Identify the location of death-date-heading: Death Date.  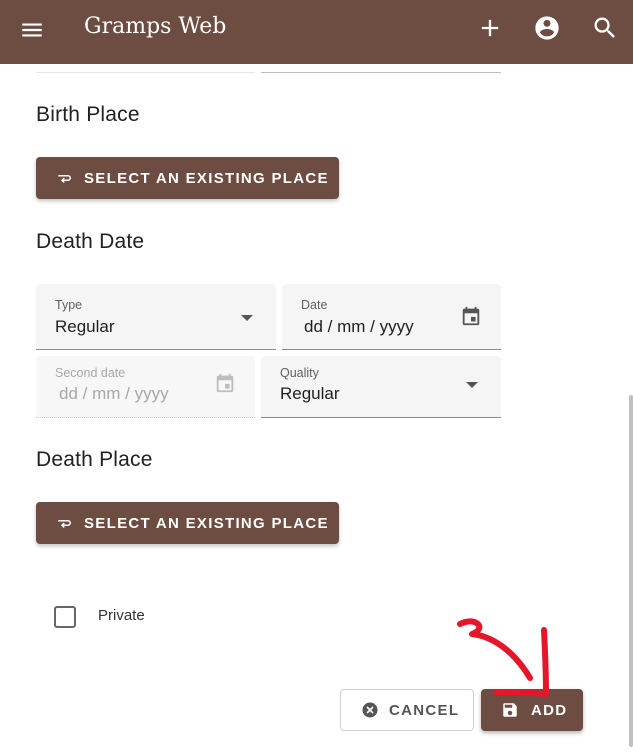
(90, 241).